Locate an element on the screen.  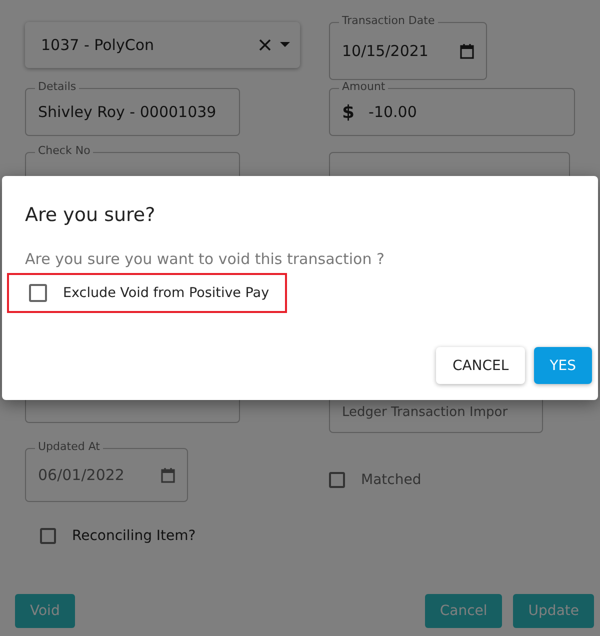
clear-icon is located at coordinates (265, 45).